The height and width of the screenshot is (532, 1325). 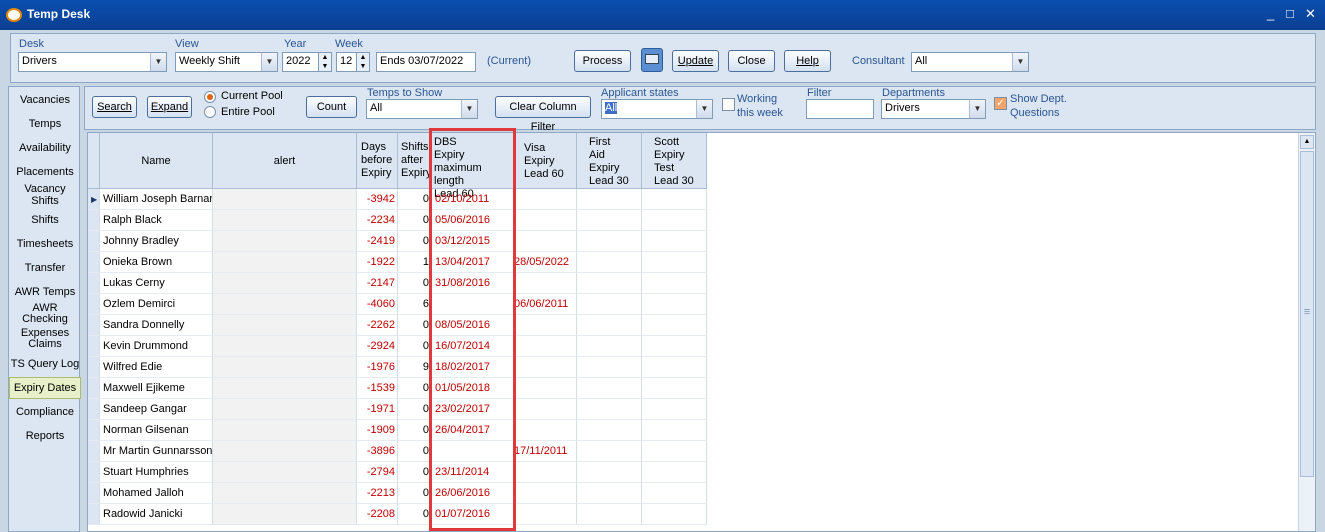 What do you see at coordinates (422, 109) in the screenshot?
I see `temps-to-show-select: All ▼` at bounding box center [422, 109].